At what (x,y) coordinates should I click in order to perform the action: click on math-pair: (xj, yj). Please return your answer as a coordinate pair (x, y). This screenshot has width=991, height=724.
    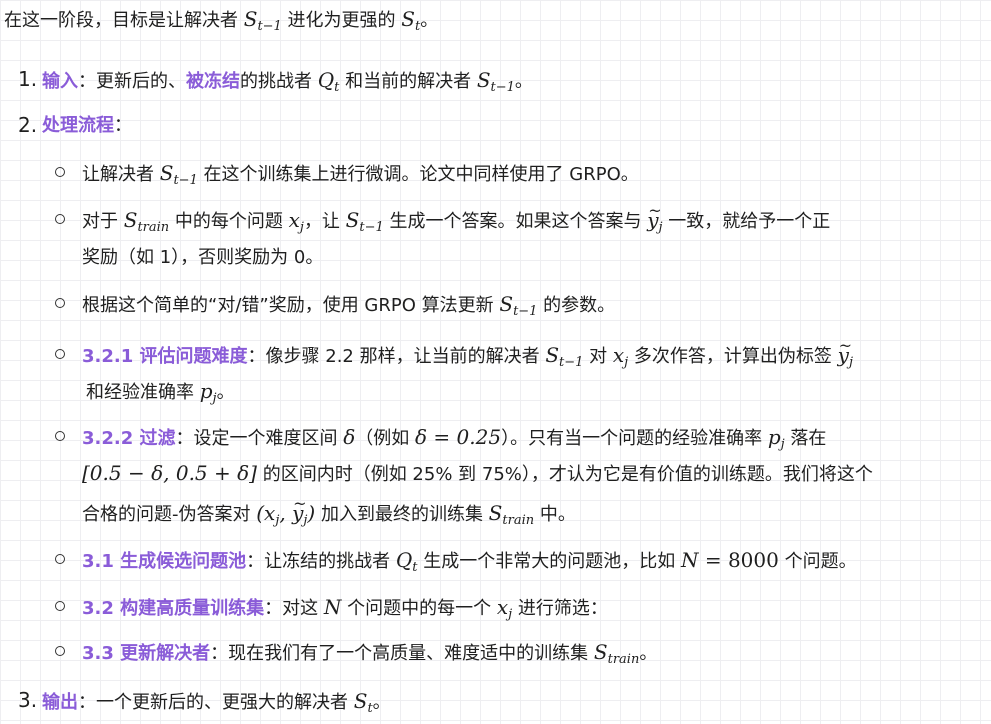
    Looking at the image, I should click on (285, 509).